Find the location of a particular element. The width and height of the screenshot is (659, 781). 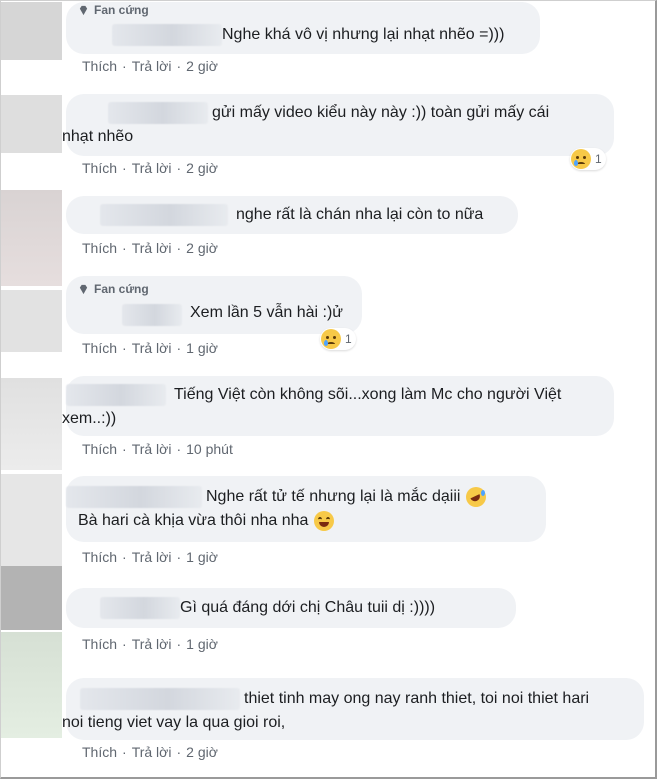

comment-text-line-2: noi tieng viet vay la qua gioi roi, is located at coordinates (174, 722).